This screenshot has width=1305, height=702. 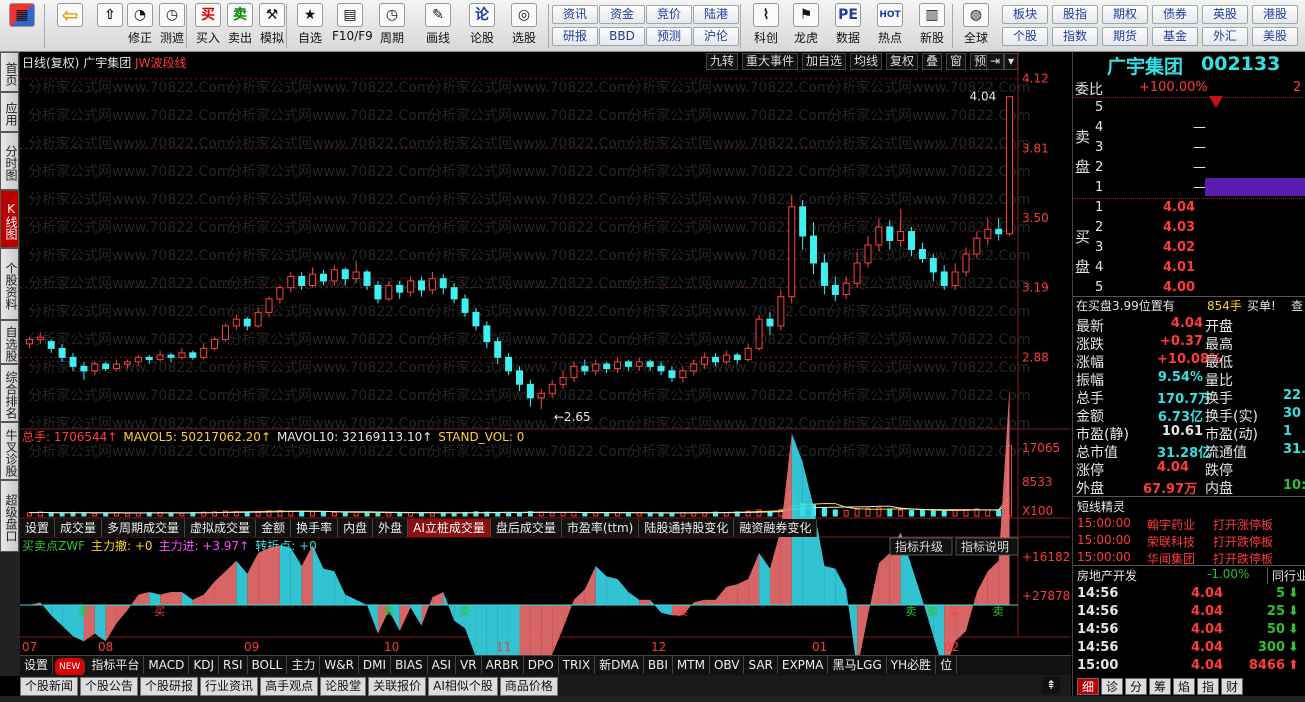 I want to click on info-link: 商品价格, so click(x=528, y=686).